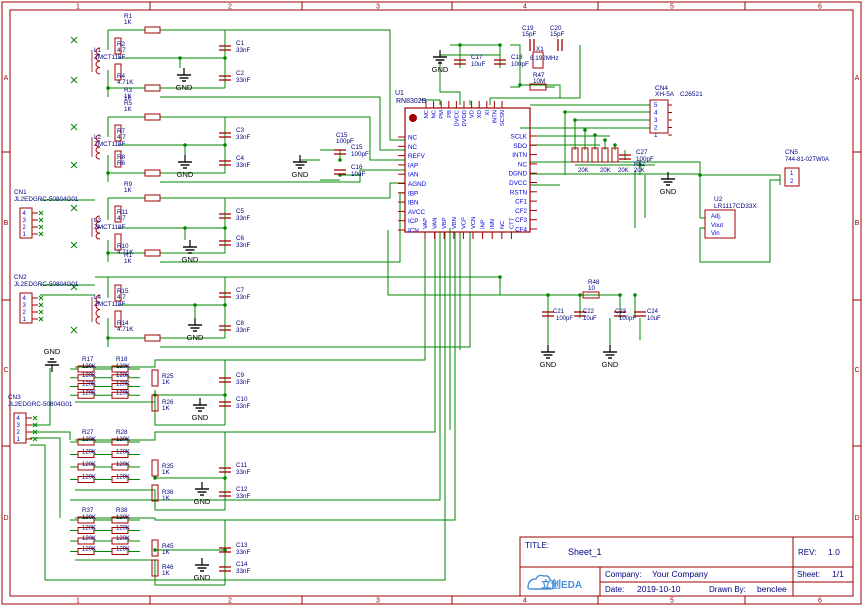 This screenshot has height=607, width=864. Describe the element at coordinates (672, 601) in the screenshot. I see `frame-col-label-bottom: 5` at that location.